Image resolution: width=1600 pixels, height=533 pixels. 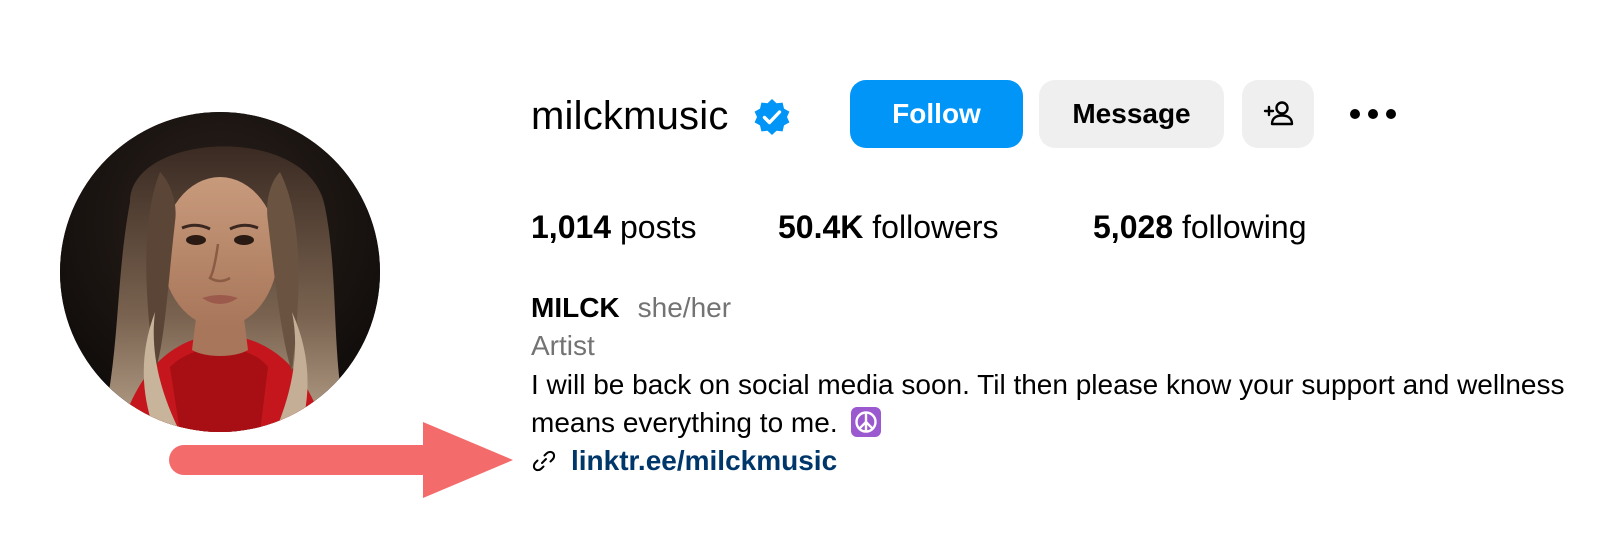 What do you see at coordinates (630, 116) in the screenshot?
I see `profile-username: milckmusic` at bounding box center [630, 116].